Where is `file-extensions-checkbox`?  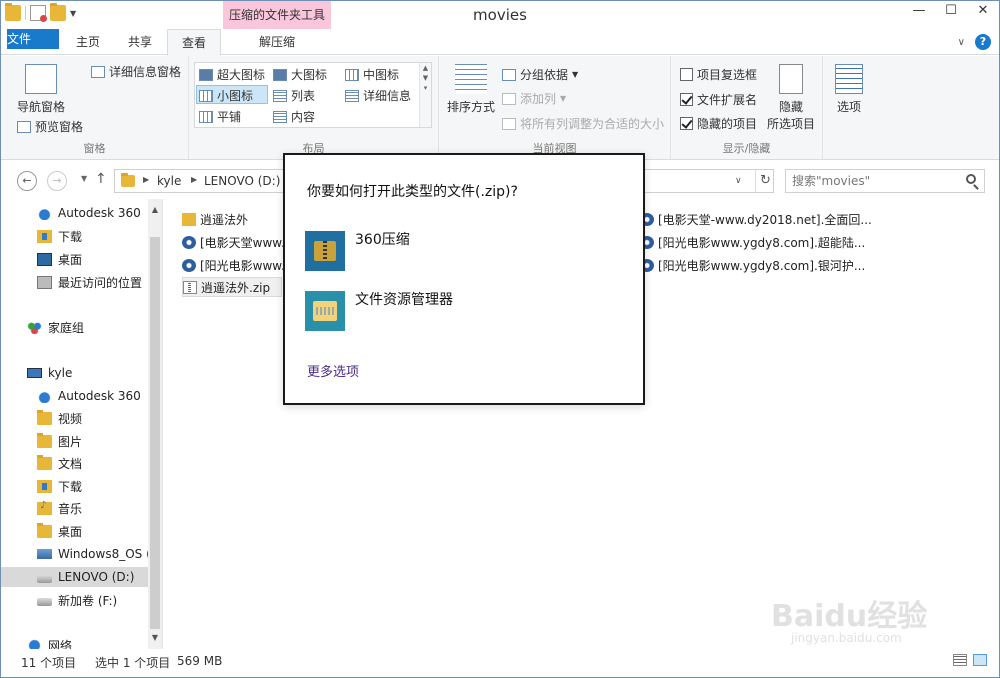 file-extensions-checkbox is located at coordinates (686, 99).